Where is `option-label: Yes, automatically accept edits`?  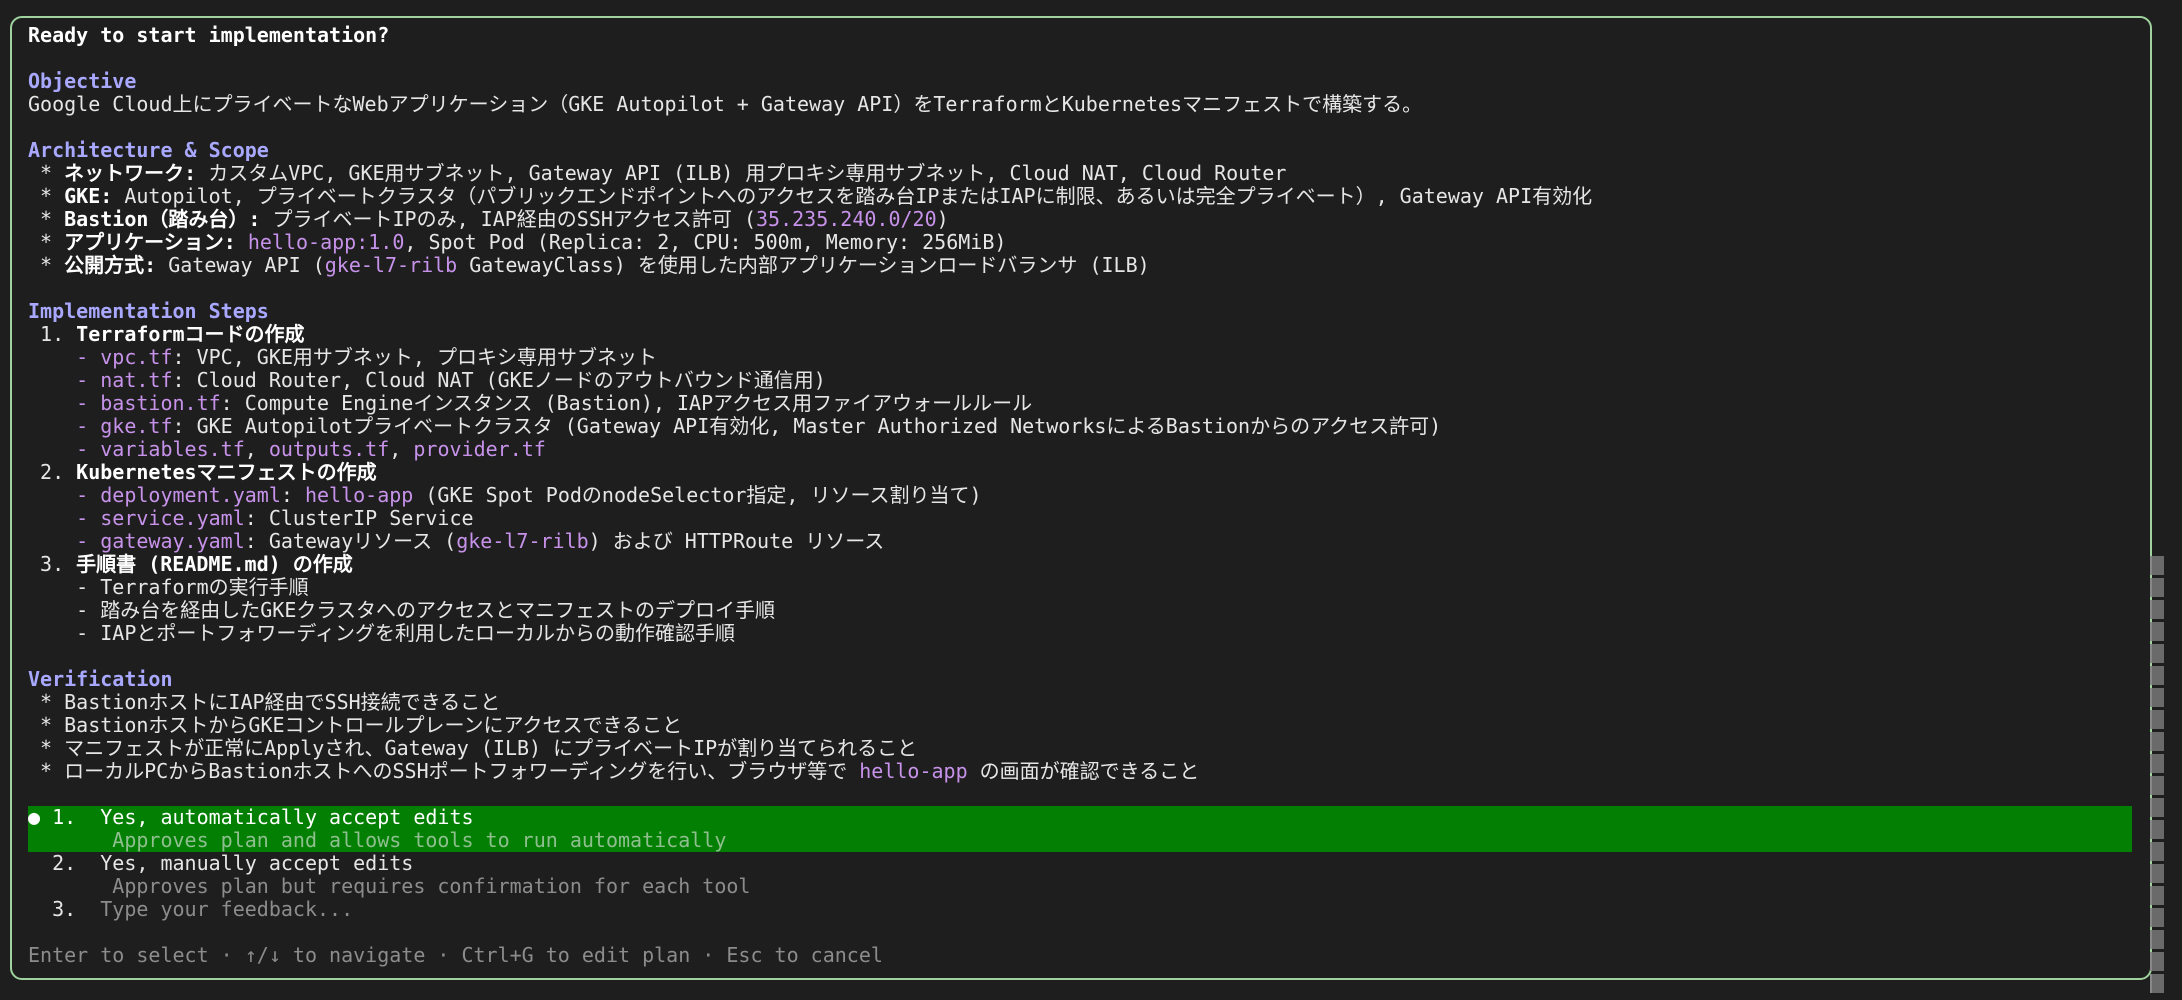
option-label: Yes, automatically accept edits is located at coordinates (287, 817).